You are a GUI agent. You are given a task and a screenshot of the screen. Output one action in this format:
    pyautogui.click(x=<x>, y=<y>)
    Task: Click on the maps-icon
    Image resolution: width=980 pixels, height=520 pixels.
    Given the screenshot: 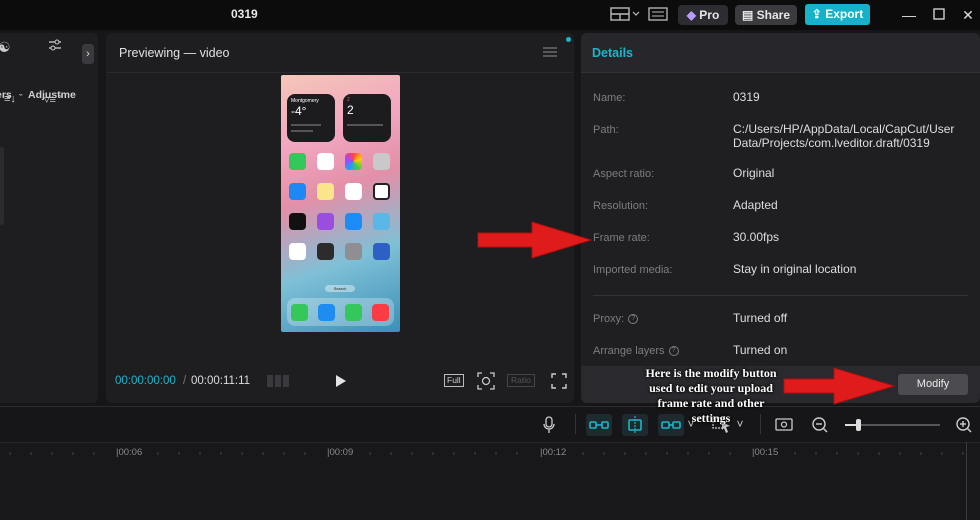 What is the action you would take?
    pyautogui.click(x=381, y=221)
    